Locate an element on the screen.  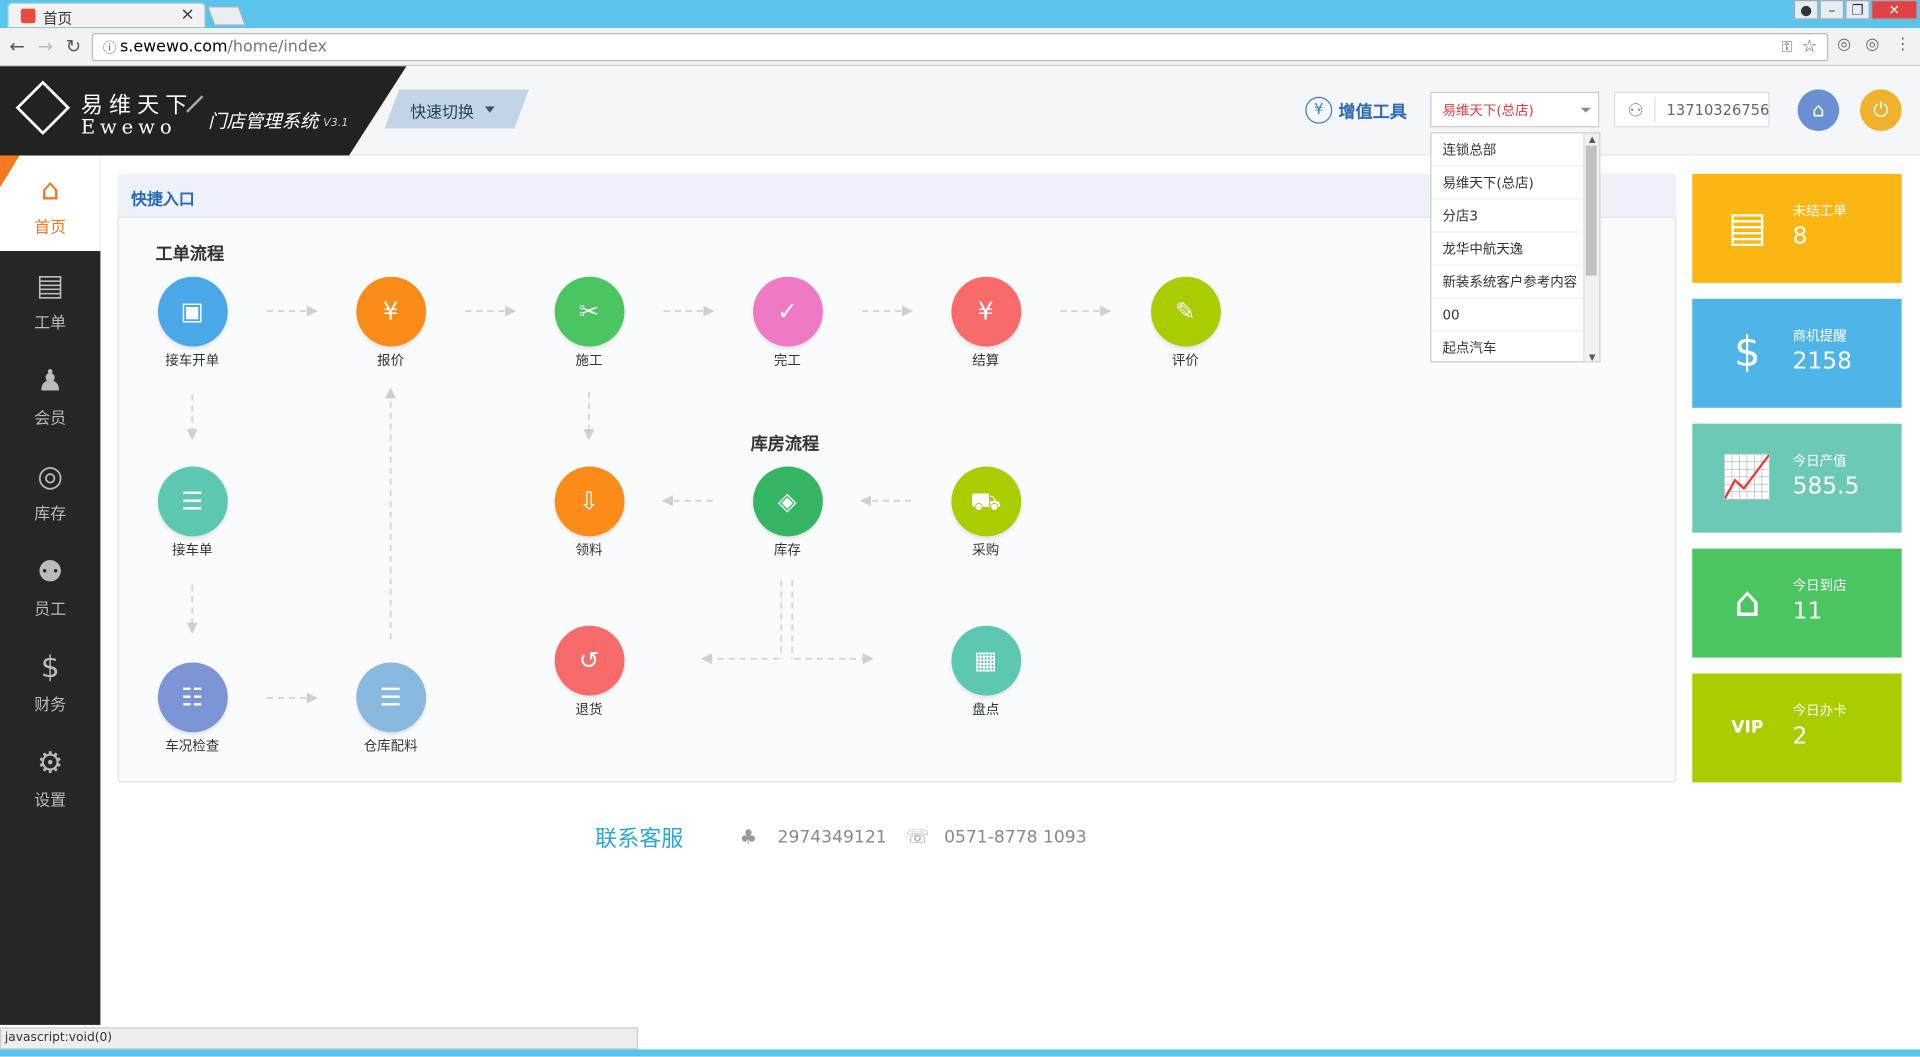
flow-node-evaluate: ✎ 评价 is located at coordinates (1185, 323).